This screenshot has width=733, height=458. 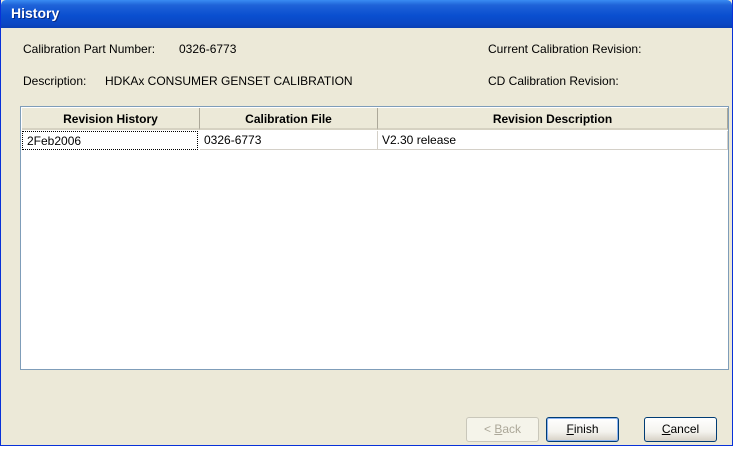 I want to click on description-value: HDKAx CONSUMER GENSET CALIBRATION, so click(x=229, y=81).